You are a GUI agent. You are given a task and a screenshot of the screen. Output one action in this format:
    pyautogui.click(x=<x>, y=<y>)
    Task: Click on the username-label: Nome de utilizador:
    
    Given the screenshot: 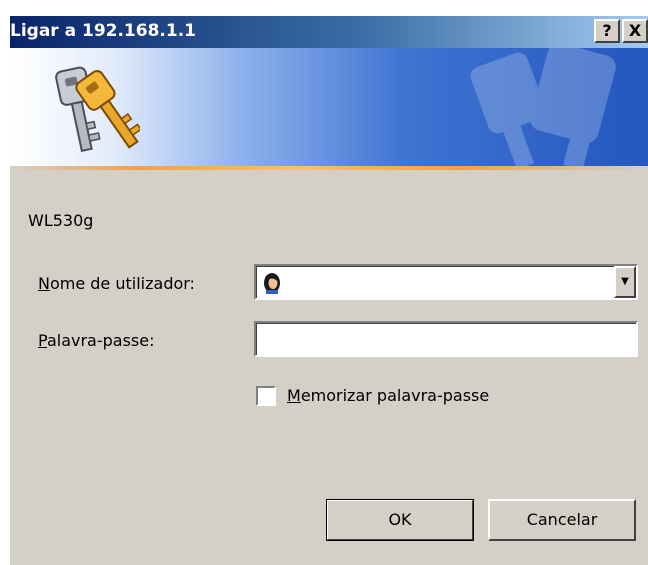 What is the action you would take?
    pyautogui.click(x=116, y=283)
    